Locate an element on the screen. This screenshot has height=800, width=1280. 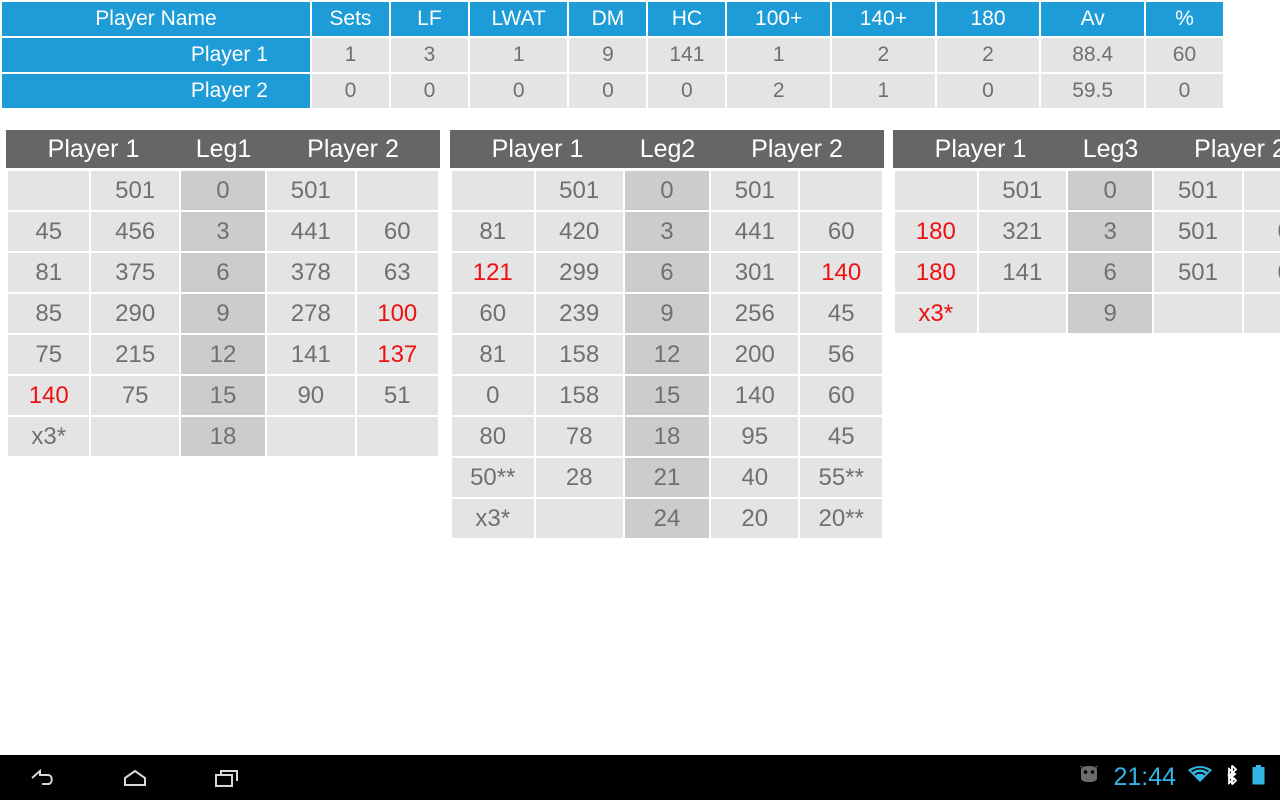
p1-remaining-cell: 290 is located at coordinates (135, 313).